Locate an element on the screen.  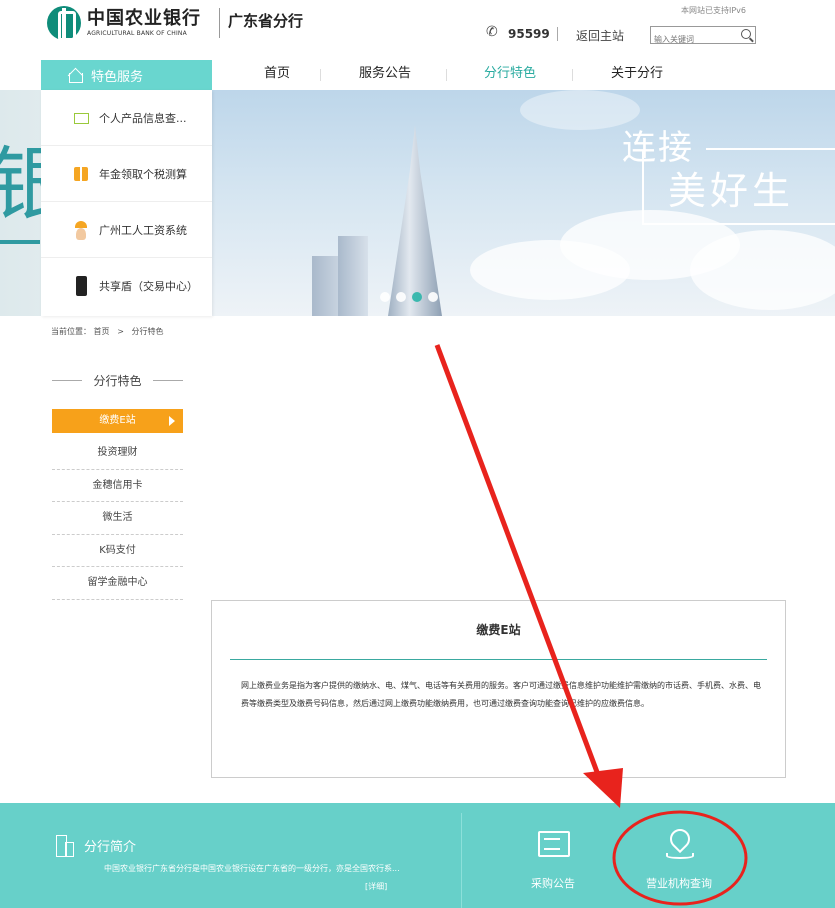
branch-query-button: 营业机构查询 is located at coordinates (679, 859).